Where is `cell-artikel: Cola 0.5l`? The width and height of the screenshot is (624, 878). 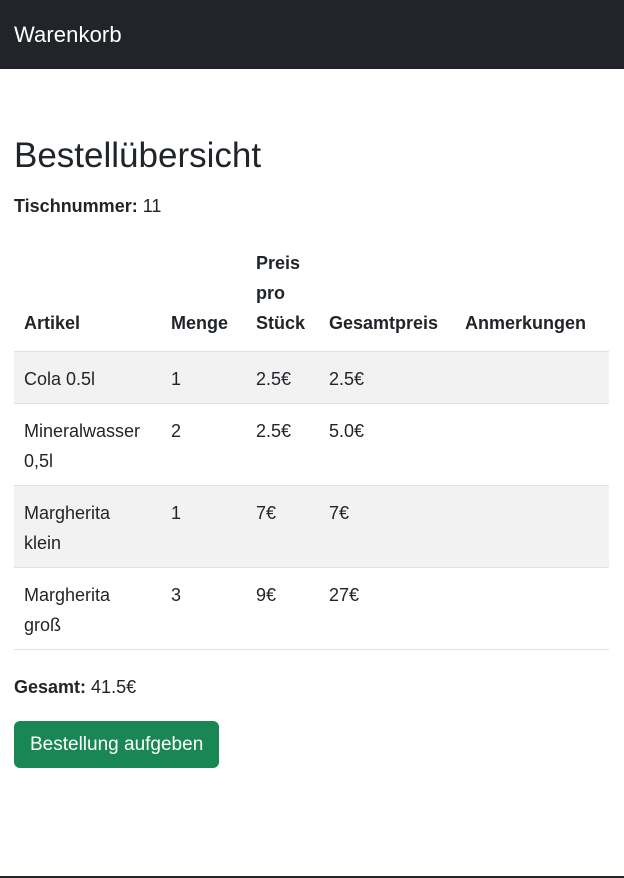 cell-artikel: Cola 0.5l is located at coordinates (87, 377).